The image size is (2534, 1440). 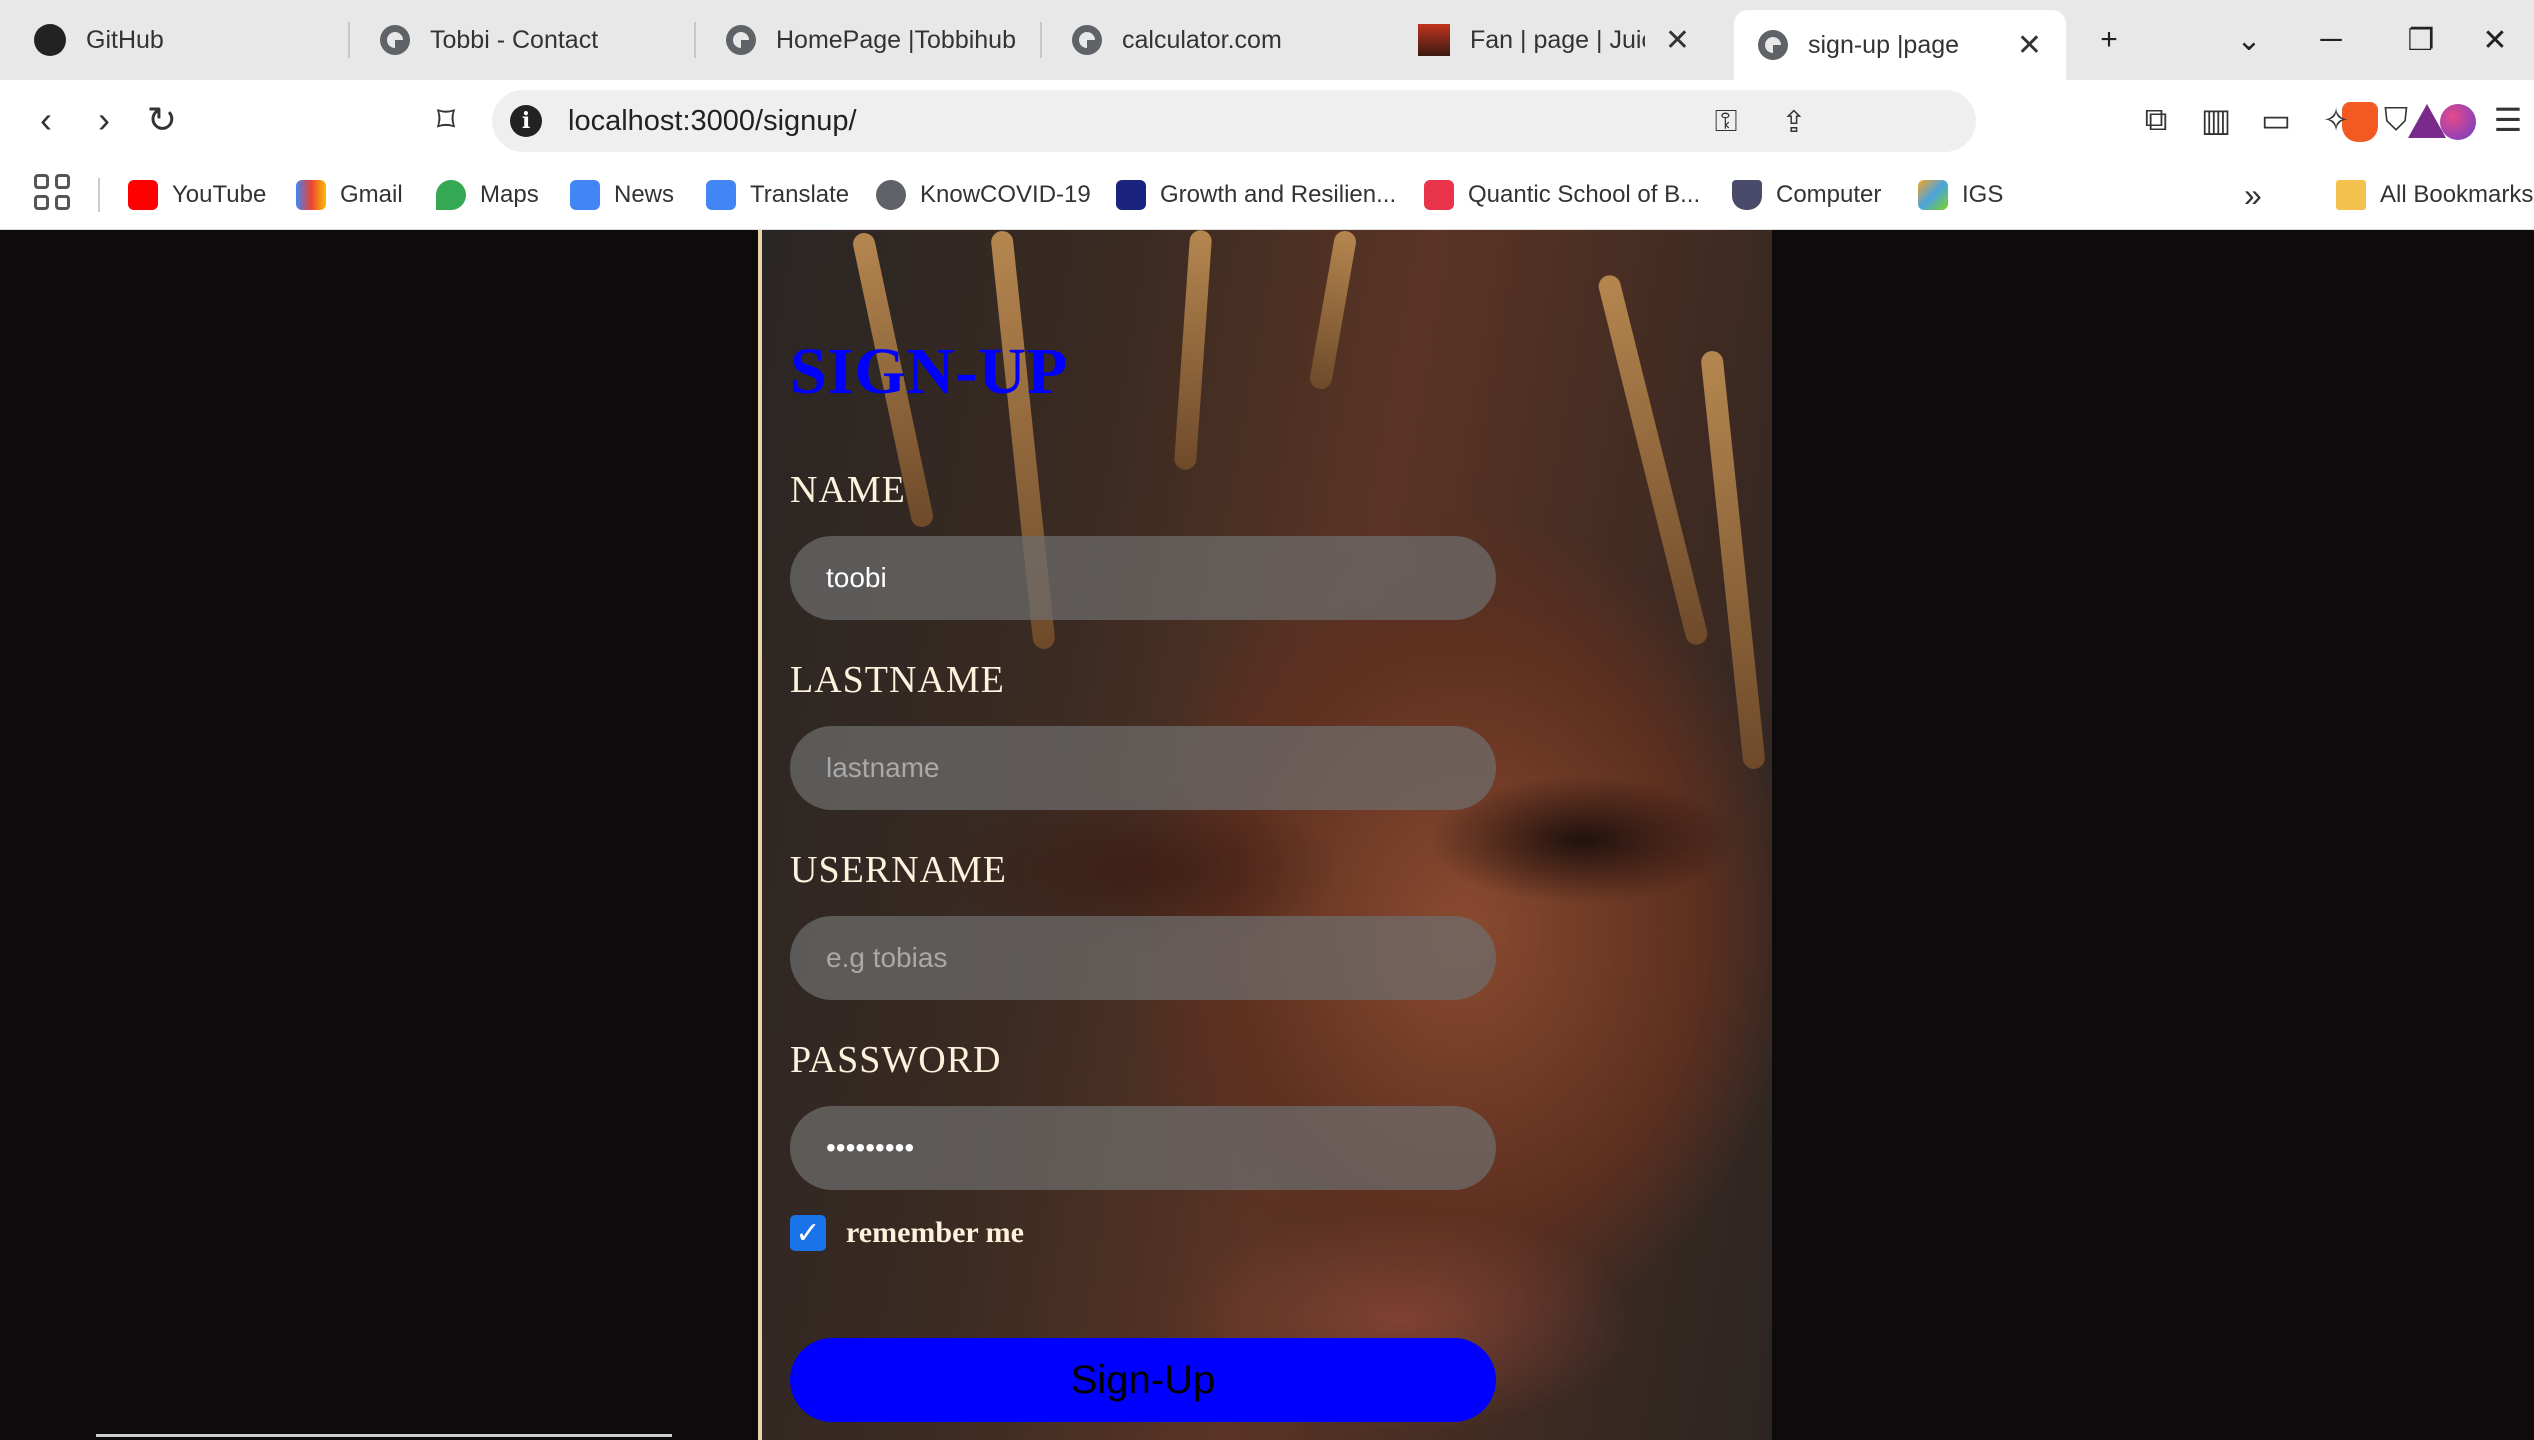 I want to click on checkmark-icon: ✓, so click(x=808, y=1233).